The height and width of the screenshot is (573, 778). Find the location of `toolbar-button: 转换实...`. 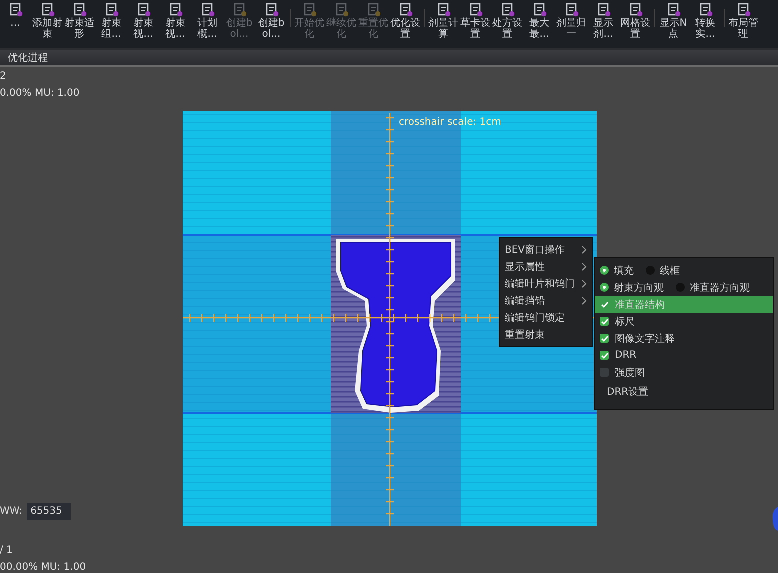

toolbar-button: 转换实... is located at coordinates (705, 21).